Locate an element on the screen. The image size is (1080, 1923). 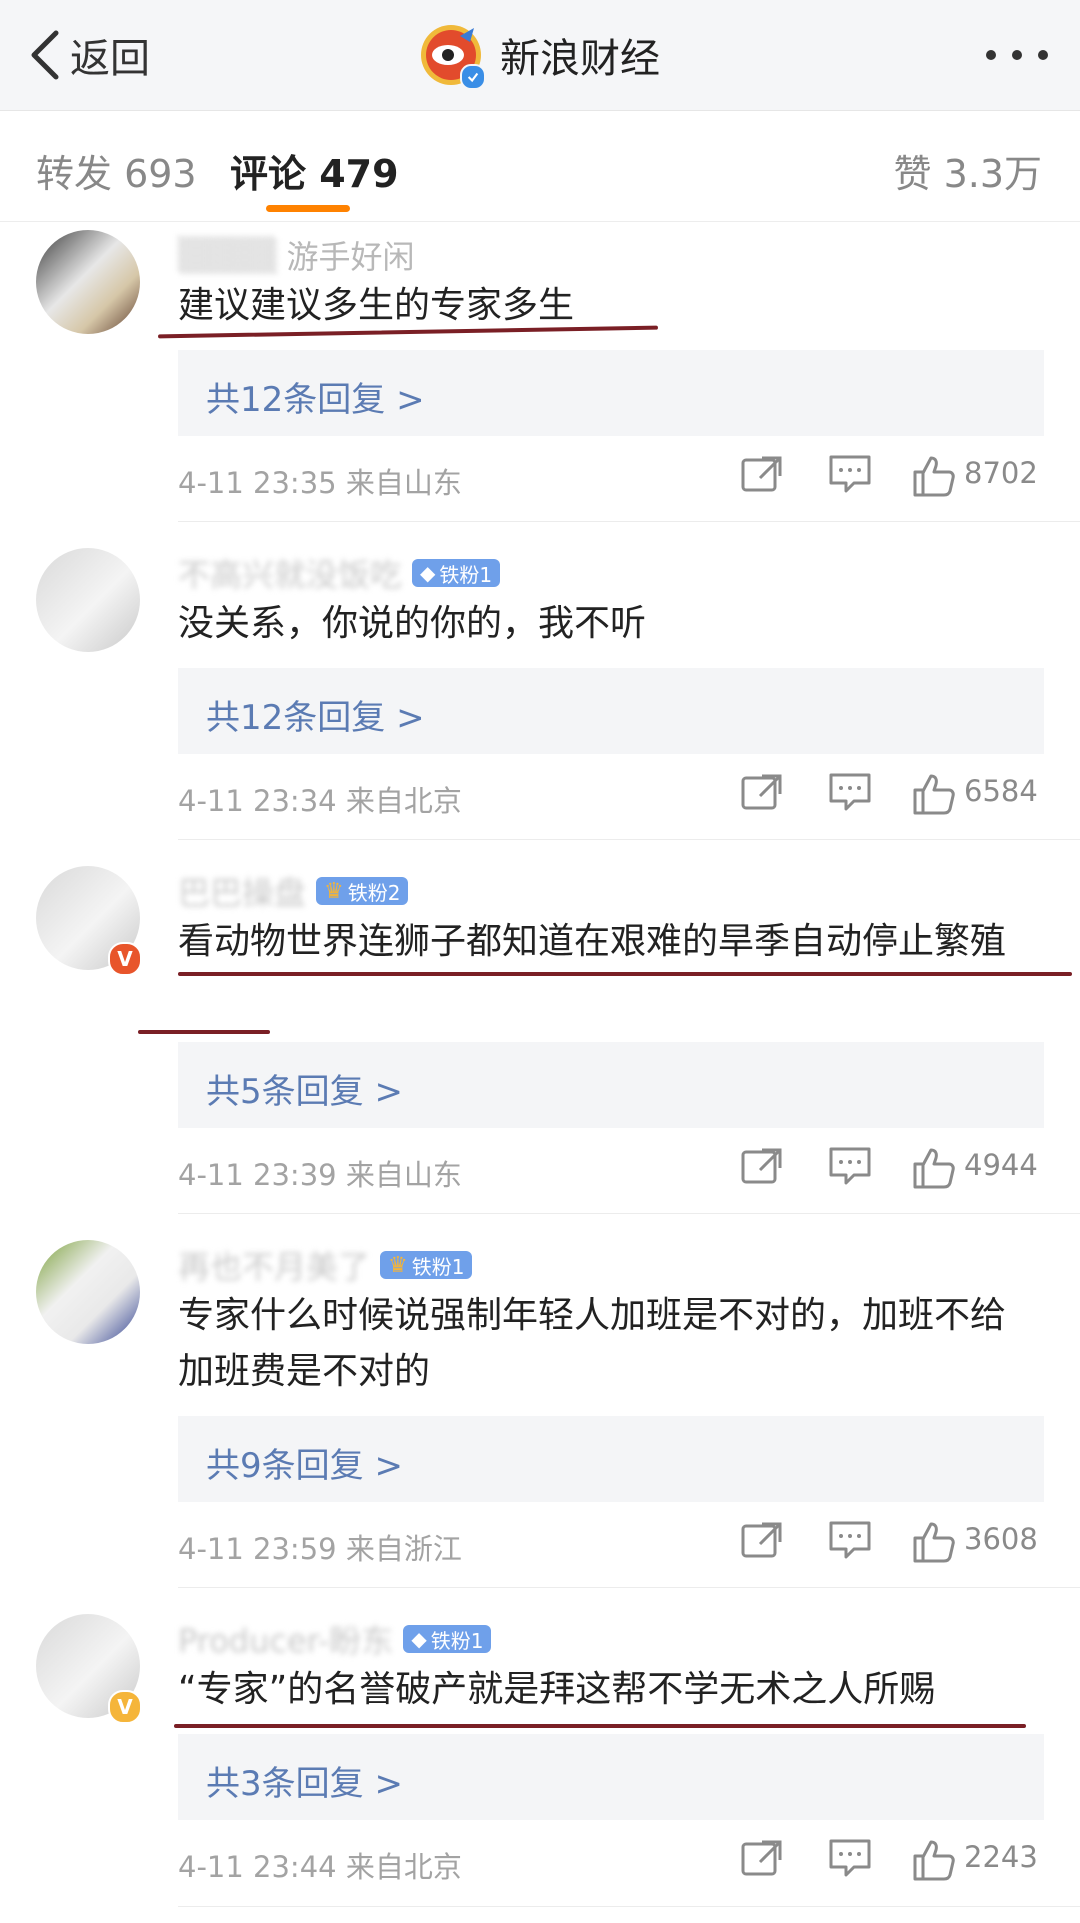
replies-link: 共5条回复 > is located at coordinates (611, 1085).